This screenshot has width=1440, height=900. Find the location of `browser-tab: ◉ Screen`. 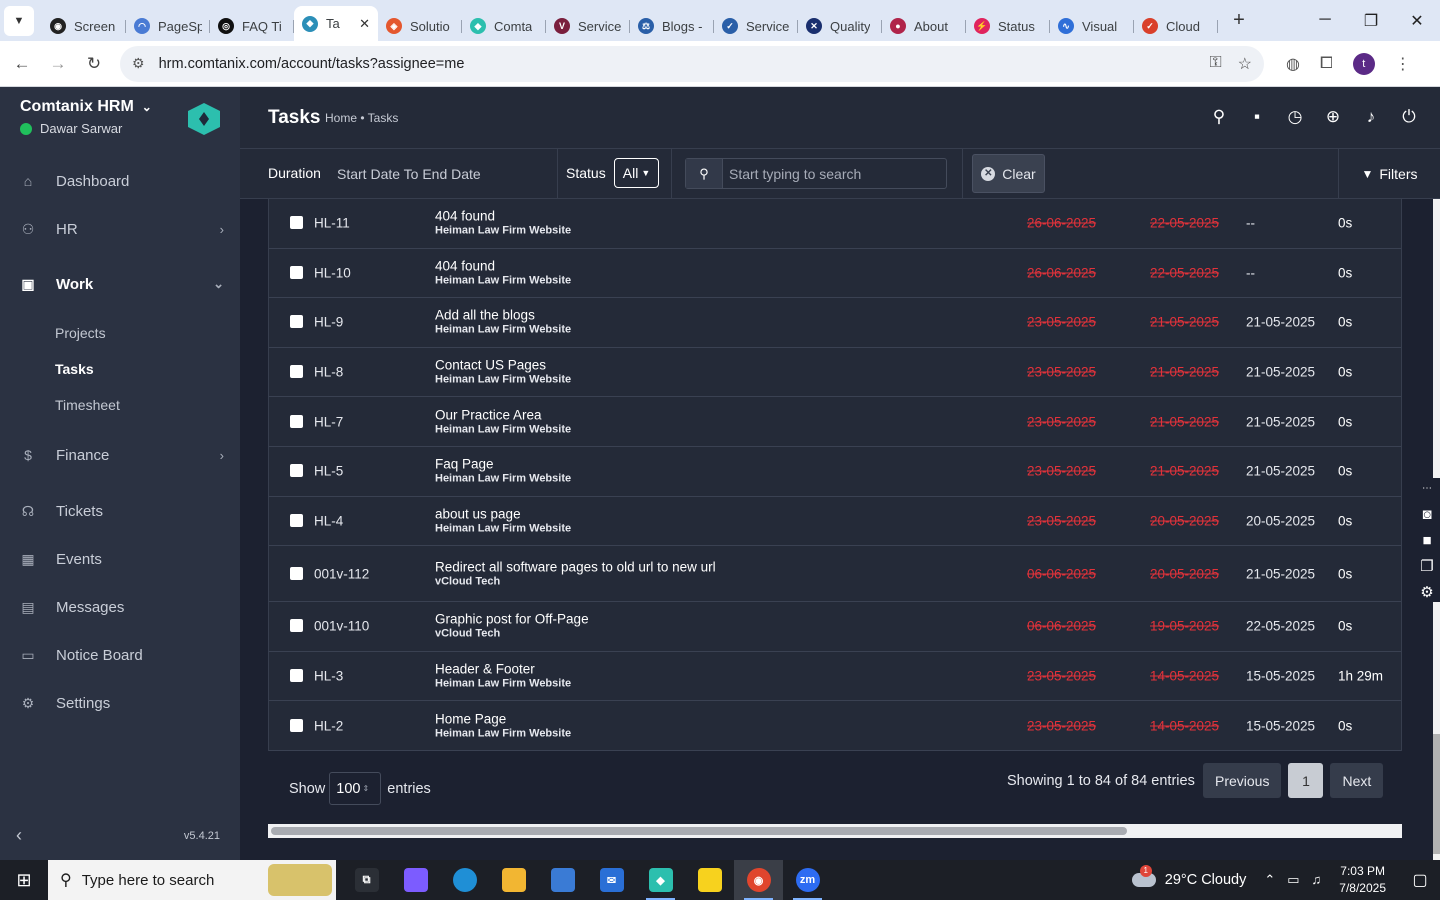

browser-tab: ◉ Screen is located at coordinates (84, 26).